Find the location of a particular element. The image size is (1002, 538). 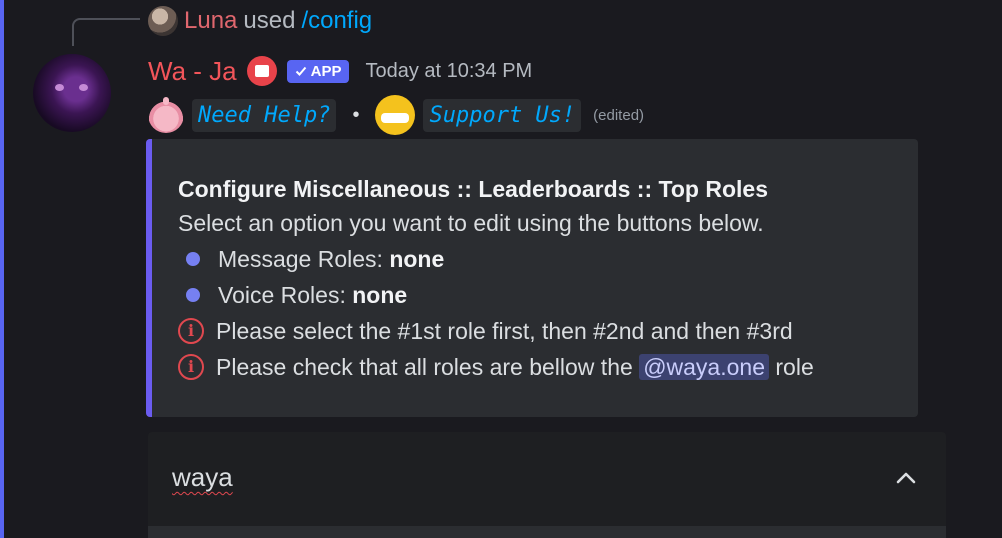

smile-emoji-icon is located at coordinates (395, 115).